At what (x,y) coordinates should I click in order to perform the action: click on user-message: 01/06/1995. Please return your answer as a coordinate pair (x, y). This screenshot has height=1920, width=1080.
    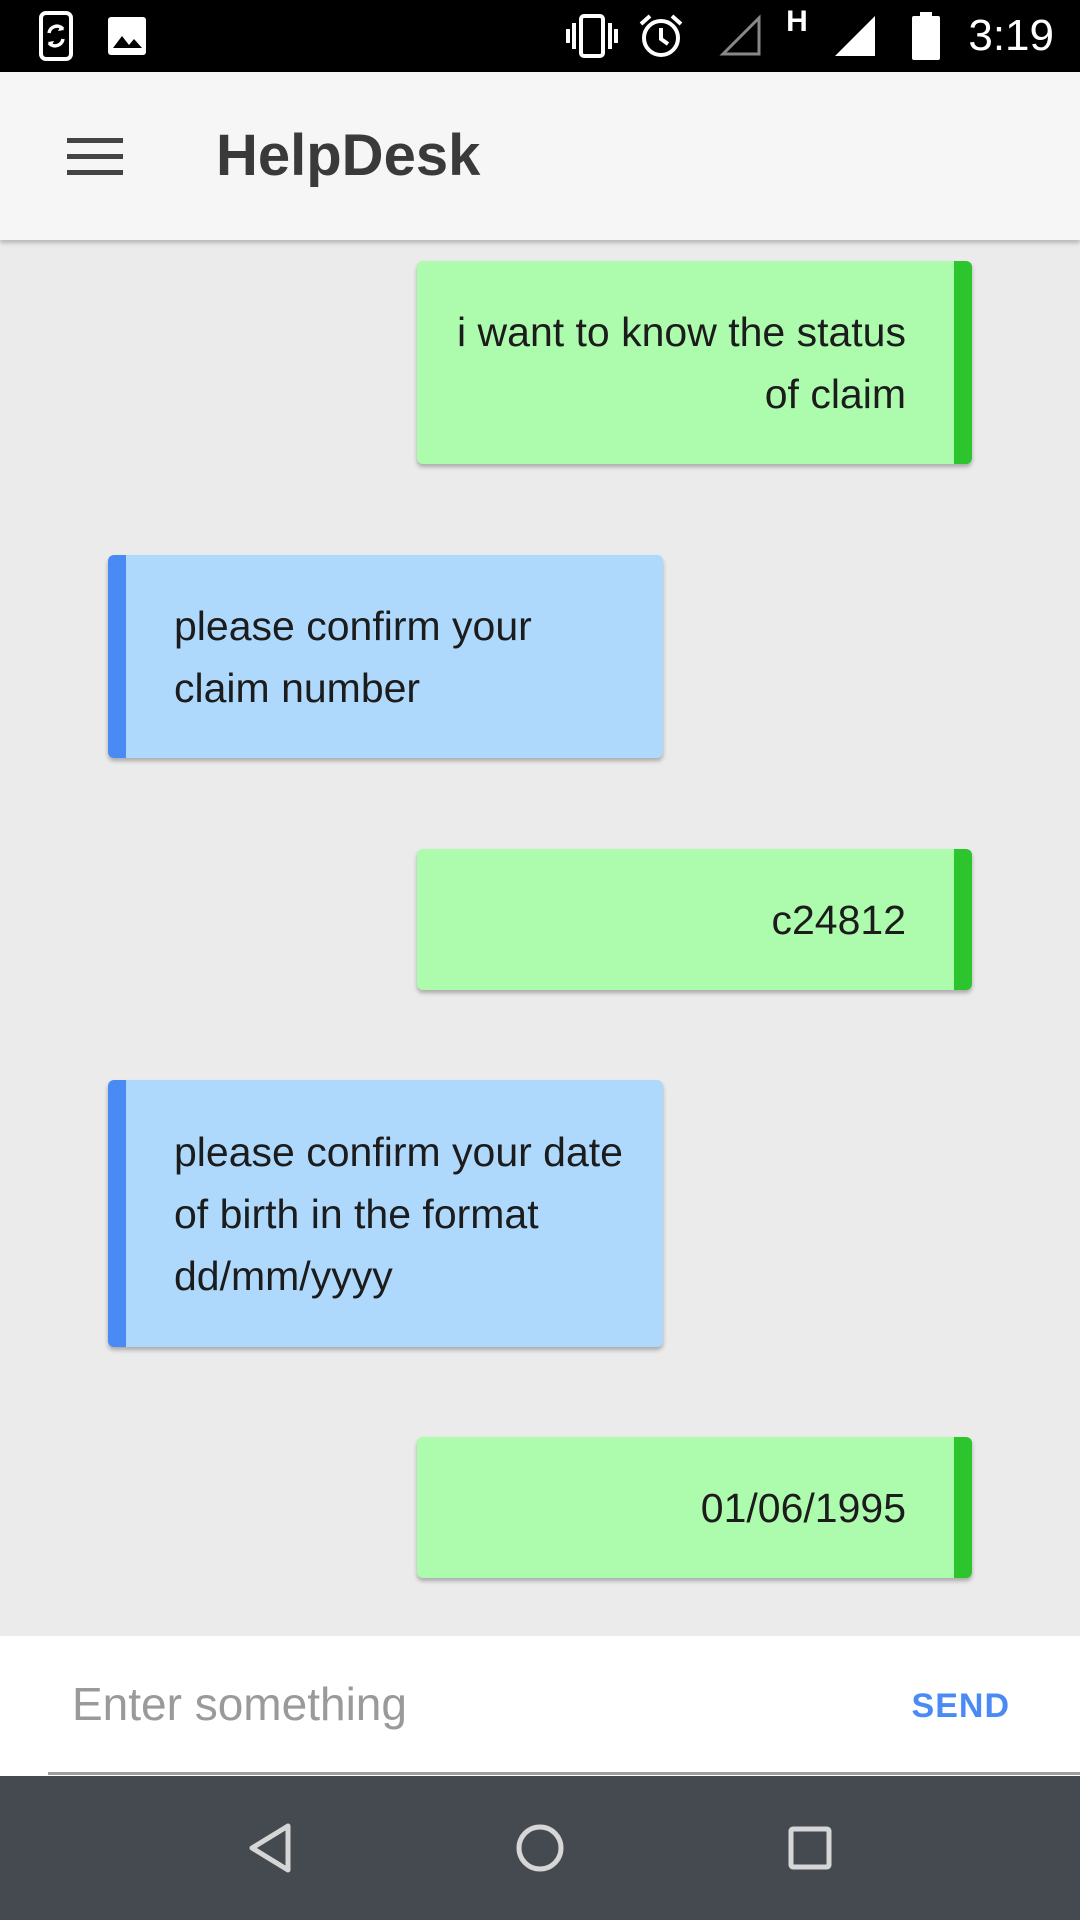
    Looking at the image, I should click on (694, 1507).